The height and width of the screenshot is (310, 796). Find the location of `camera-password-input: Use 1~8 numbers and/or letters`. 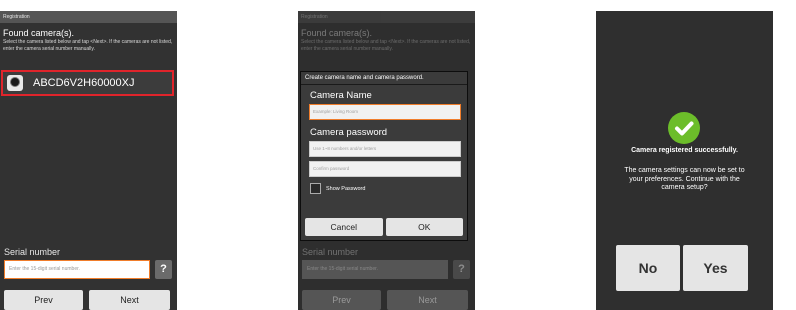

camera-password-input: Use 1~8 numbers and/or letters is located at coordinates (385, 149).